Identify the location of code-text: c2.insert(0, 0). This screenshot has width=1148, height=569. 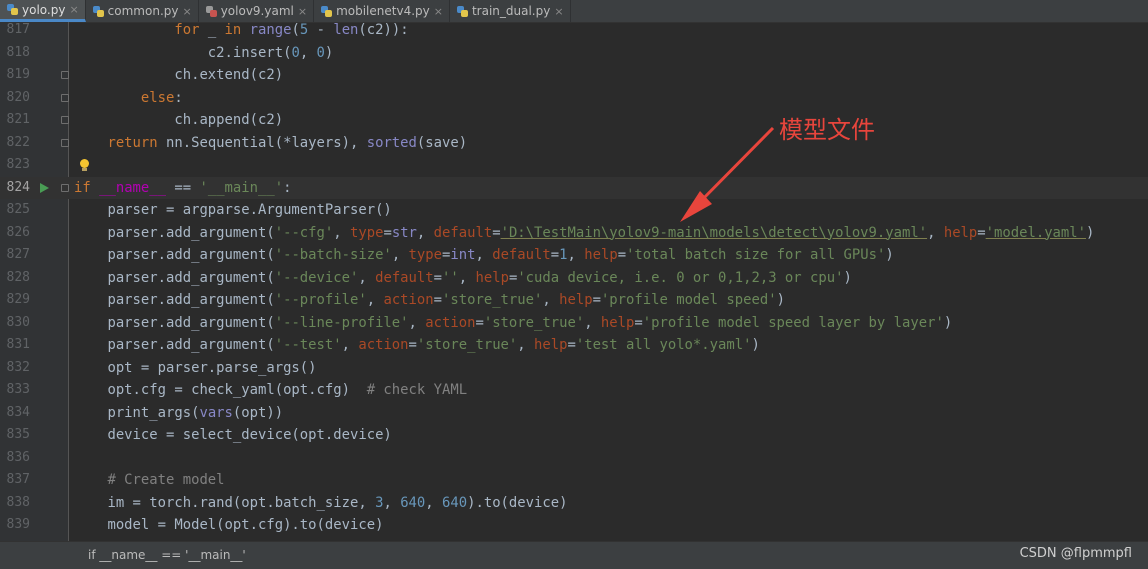
(204, 53).